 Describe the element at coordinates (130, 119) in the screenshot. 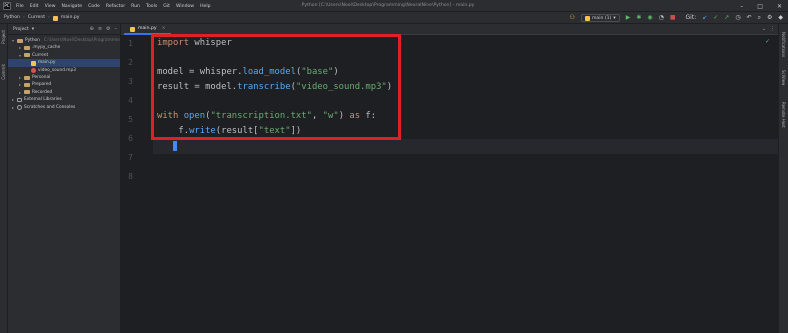

I see `line-number: 5` at that location.